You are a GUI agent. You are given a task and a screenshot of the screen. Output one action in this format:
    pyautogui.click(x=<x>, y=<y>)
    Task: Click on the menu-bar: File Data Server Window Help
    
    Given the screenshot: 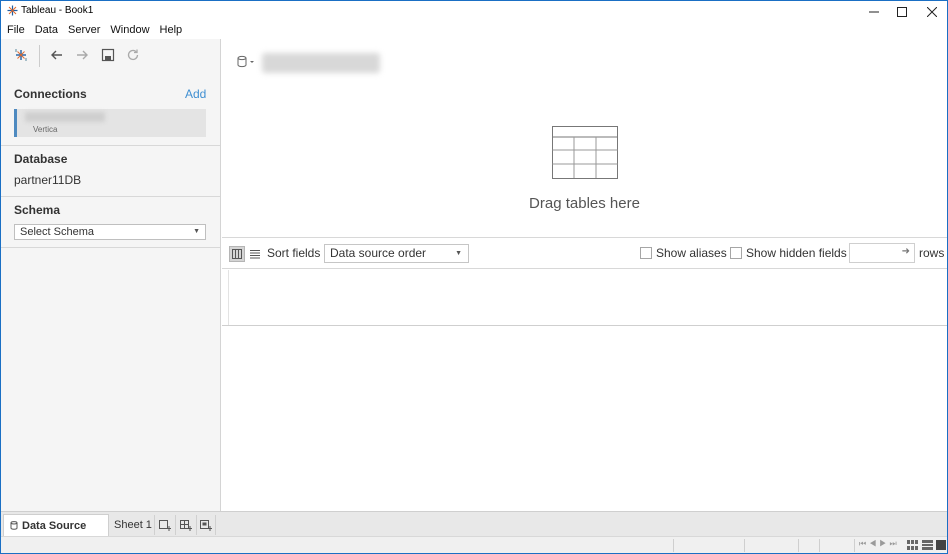 What is the action you would take?
    pyautogui.click(x=474, y=30)
    